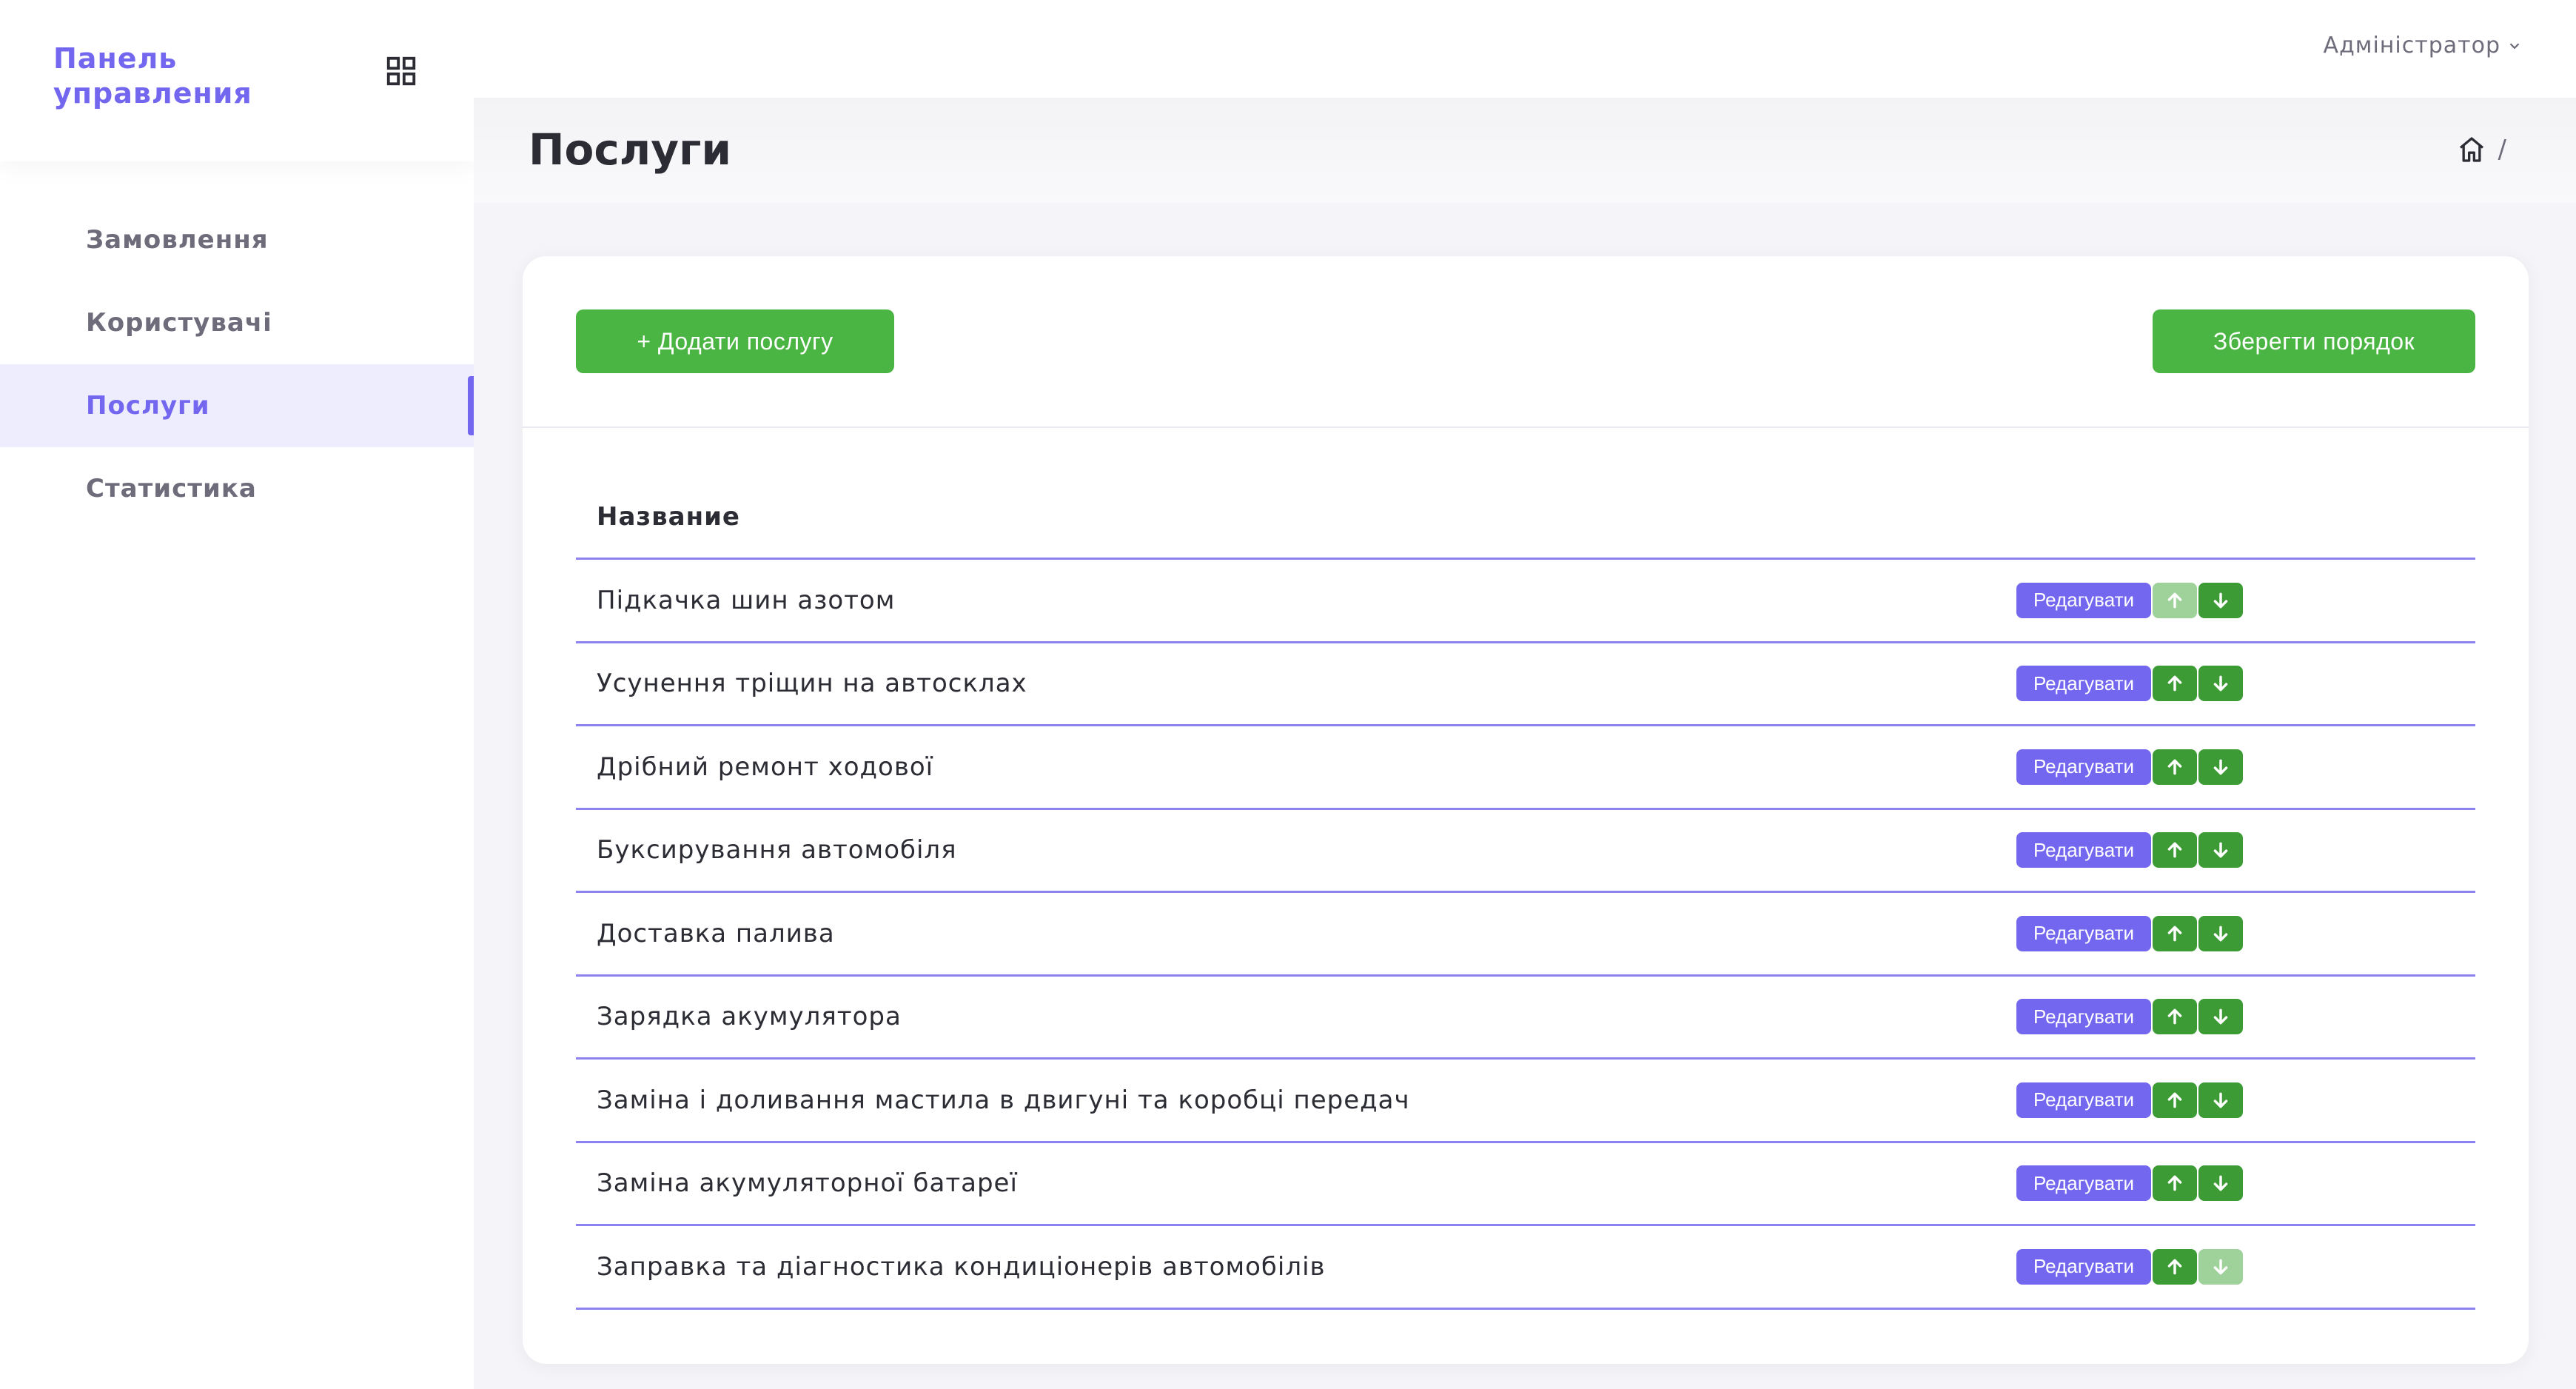  Describe the element at coordinates (2471, 149) in the screenshot. I see `home-icon` at that location.